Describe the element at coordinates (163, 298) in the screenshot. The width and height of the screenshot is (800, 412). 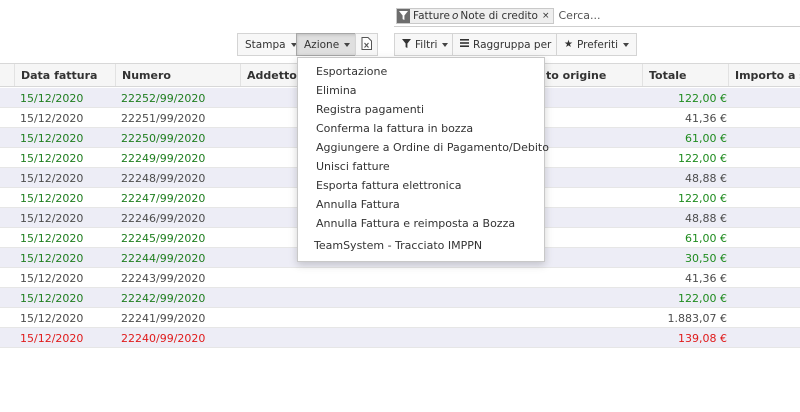
I see `invoice-number: 22242/99/2020` at that location.